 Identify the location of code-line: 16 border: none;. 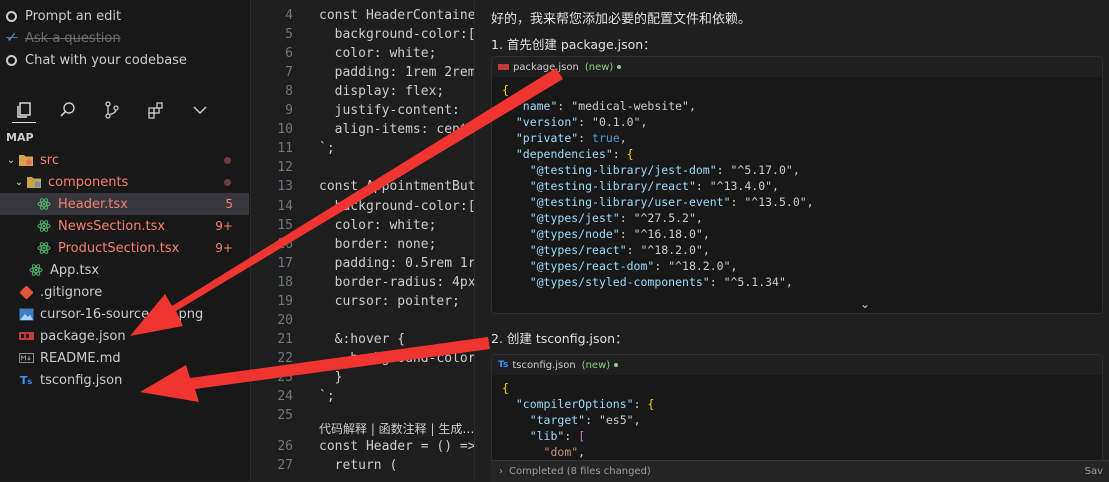
(343, 246).